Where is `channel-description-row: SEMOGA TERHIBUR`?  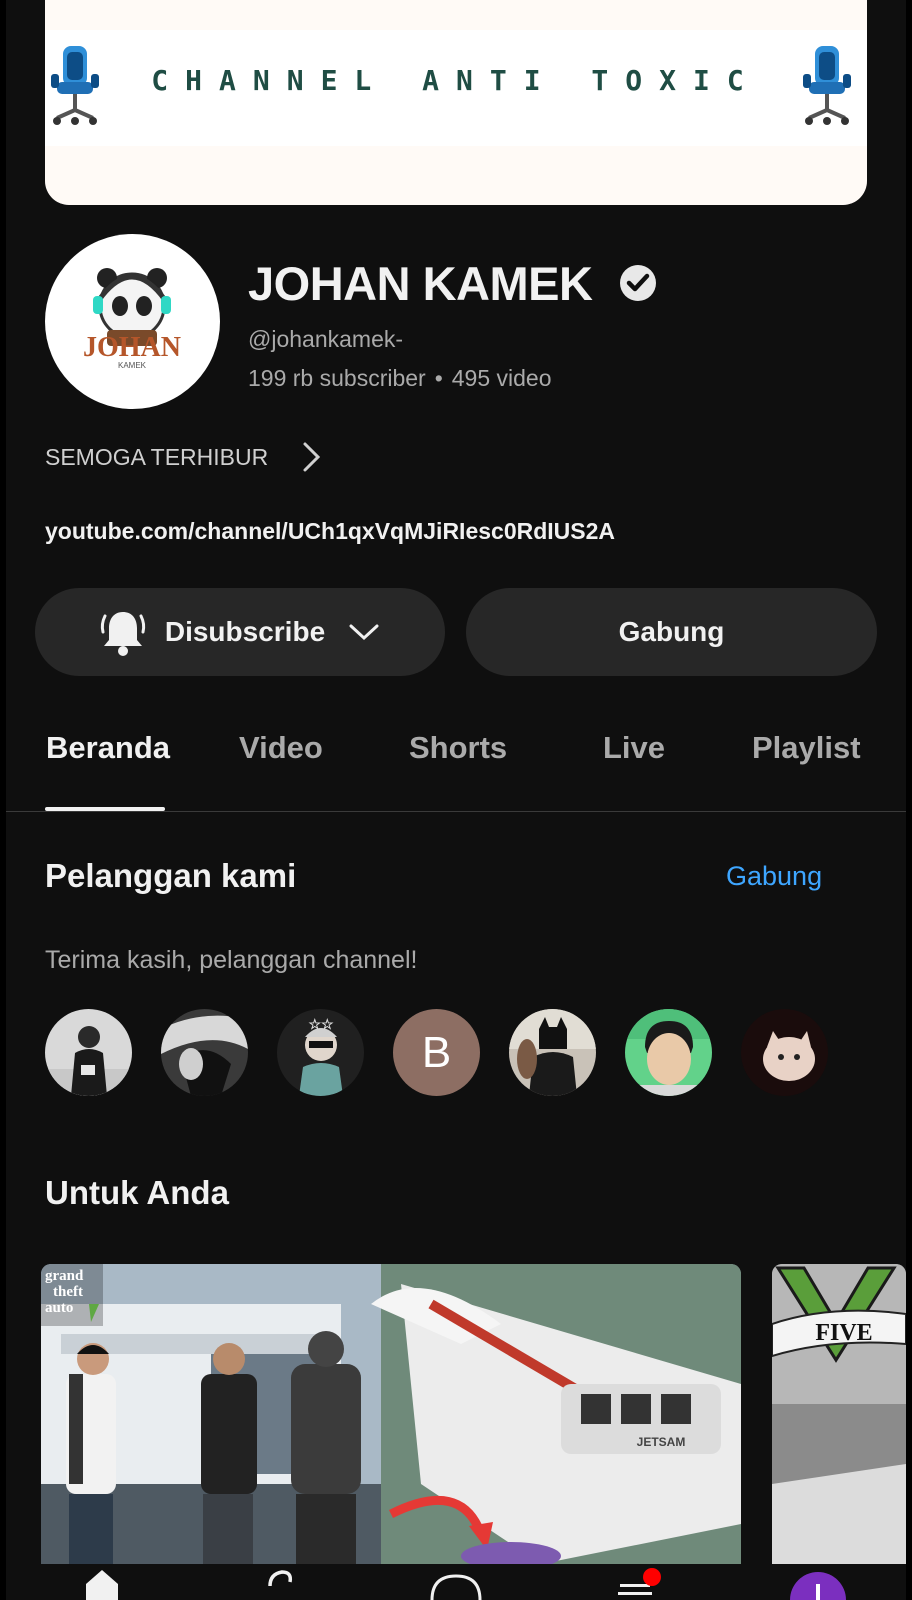
channel-description-row: SEMOGA TERHIBUR is located at coordinates (184, 457).